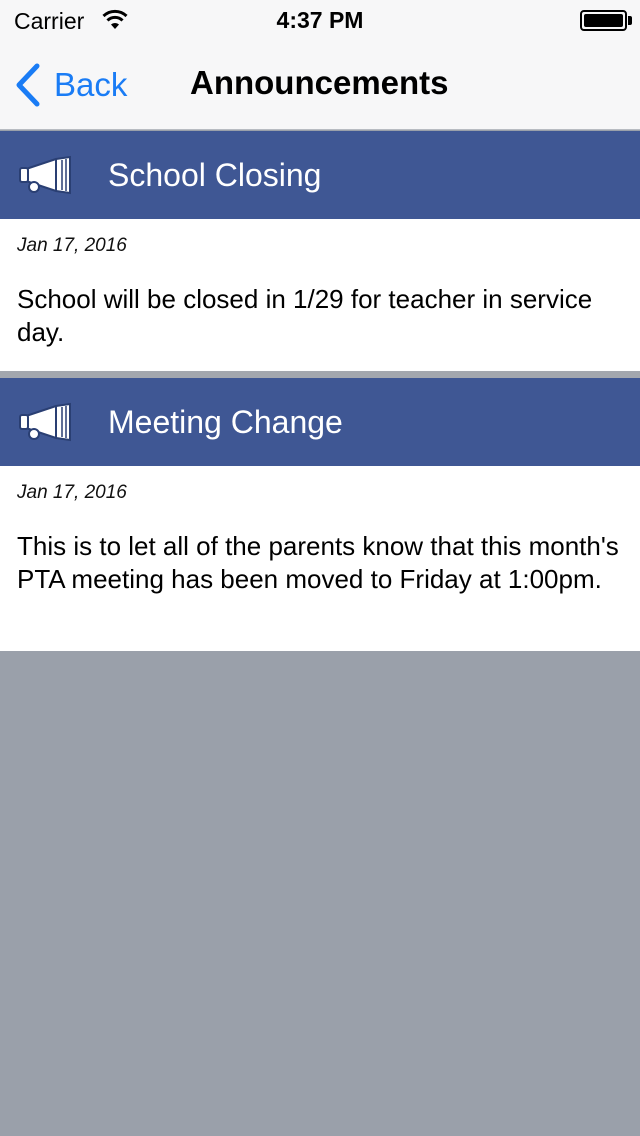 This screenshot has height=1136, width=640. I want to click on page-title: Announcements, so click(319, 82).